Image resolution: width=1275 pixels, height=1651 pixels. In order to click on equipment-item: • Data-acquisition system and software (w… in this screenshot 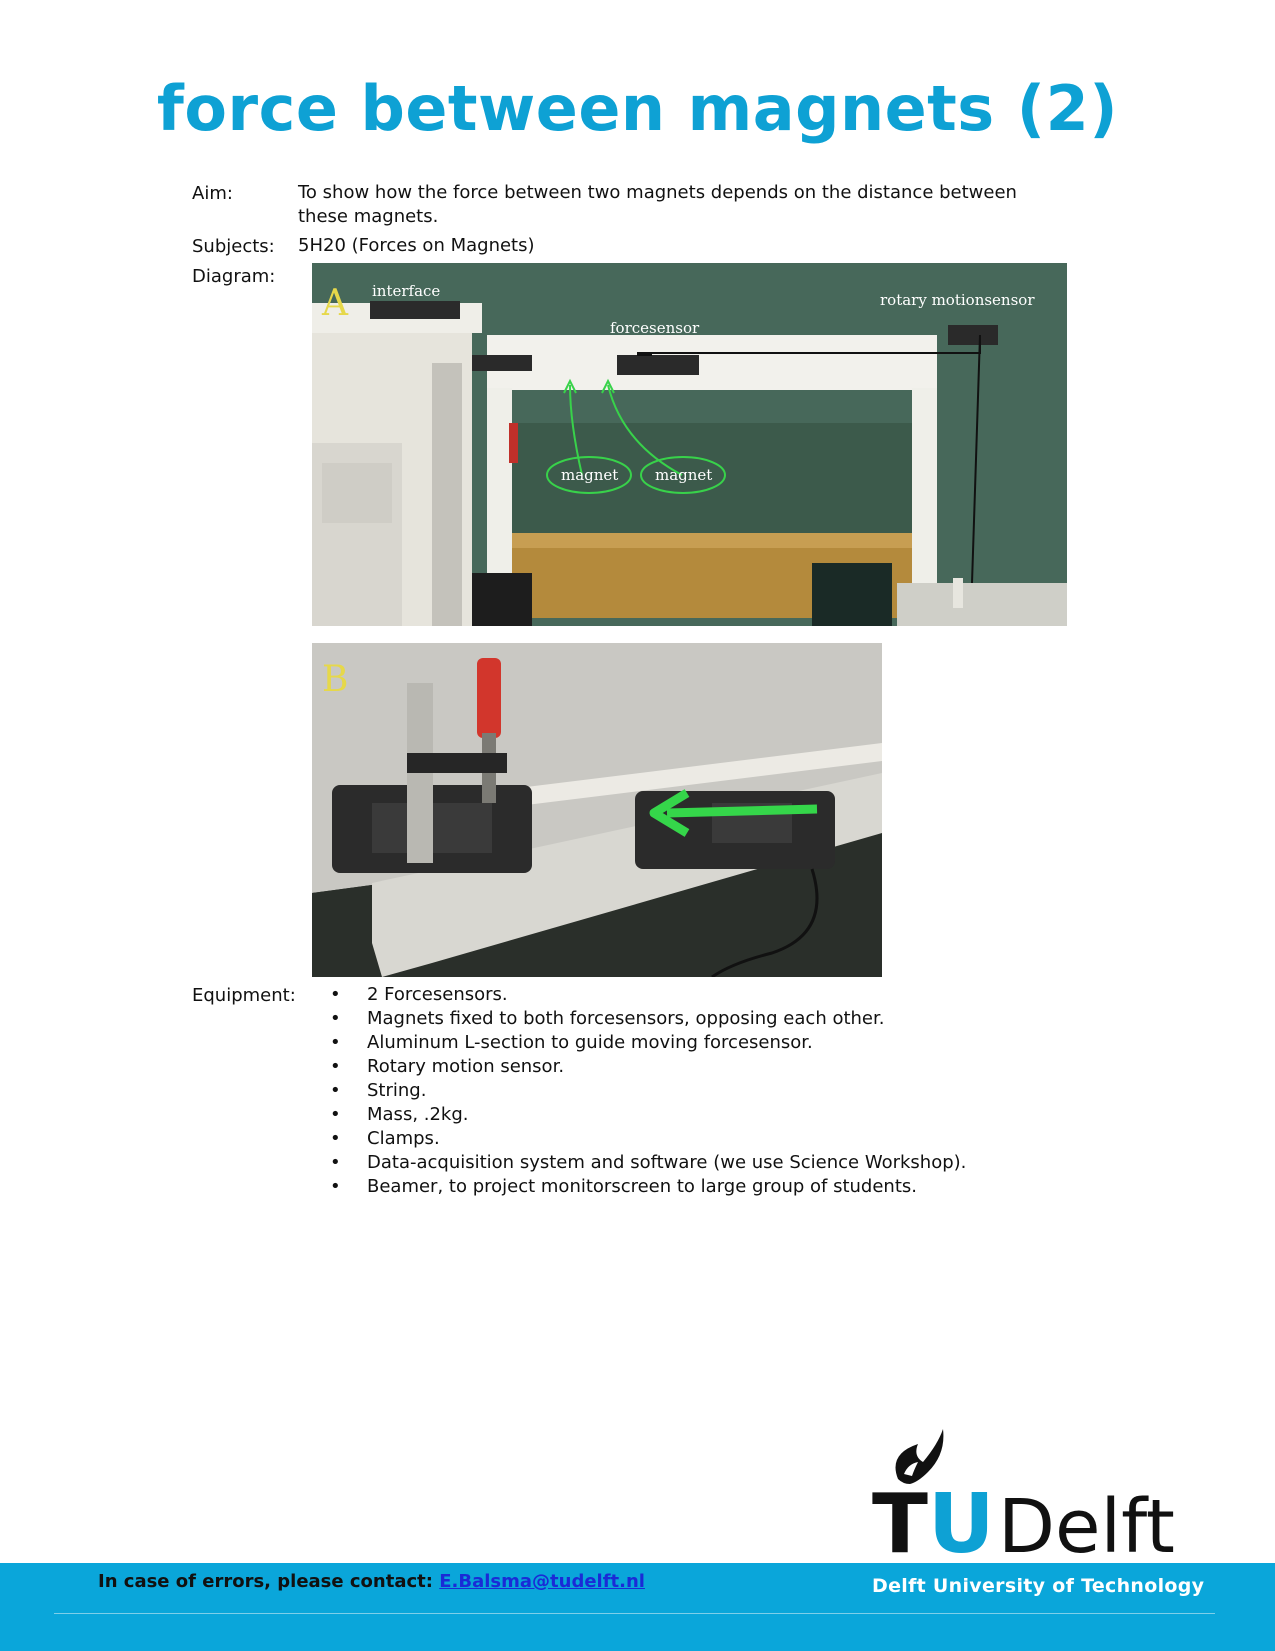, I will do `click(648, 1162)`.